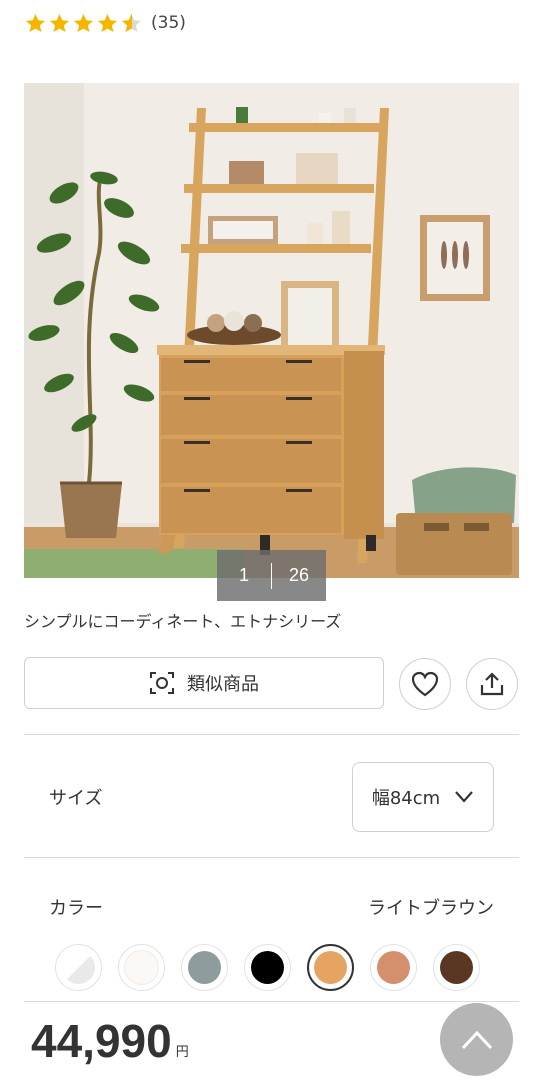 This screenshot has height=1080, width=543. I want to click on price-value: 44,990, so click(101, 1041).